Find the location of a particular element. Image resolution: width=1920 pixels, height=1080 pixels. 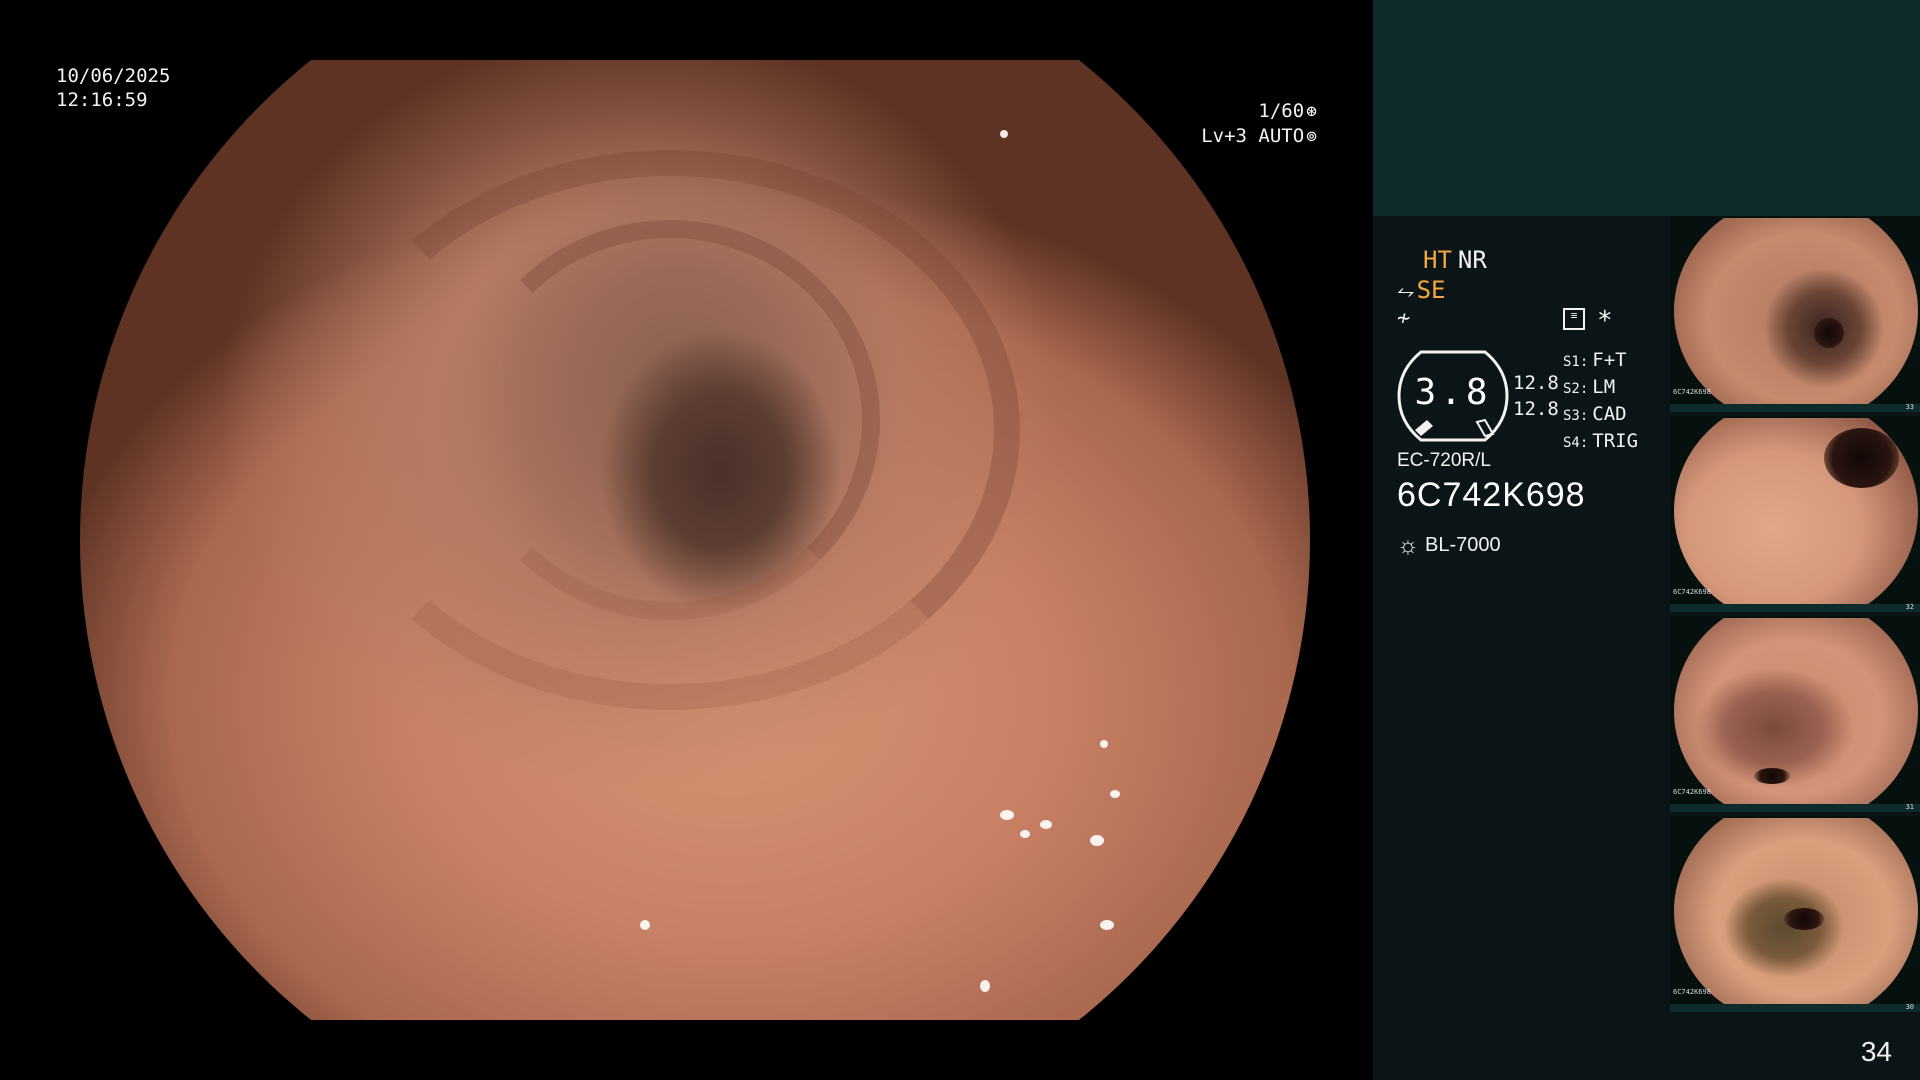

switch-key: S4: is located at coordinates (1576, 443).